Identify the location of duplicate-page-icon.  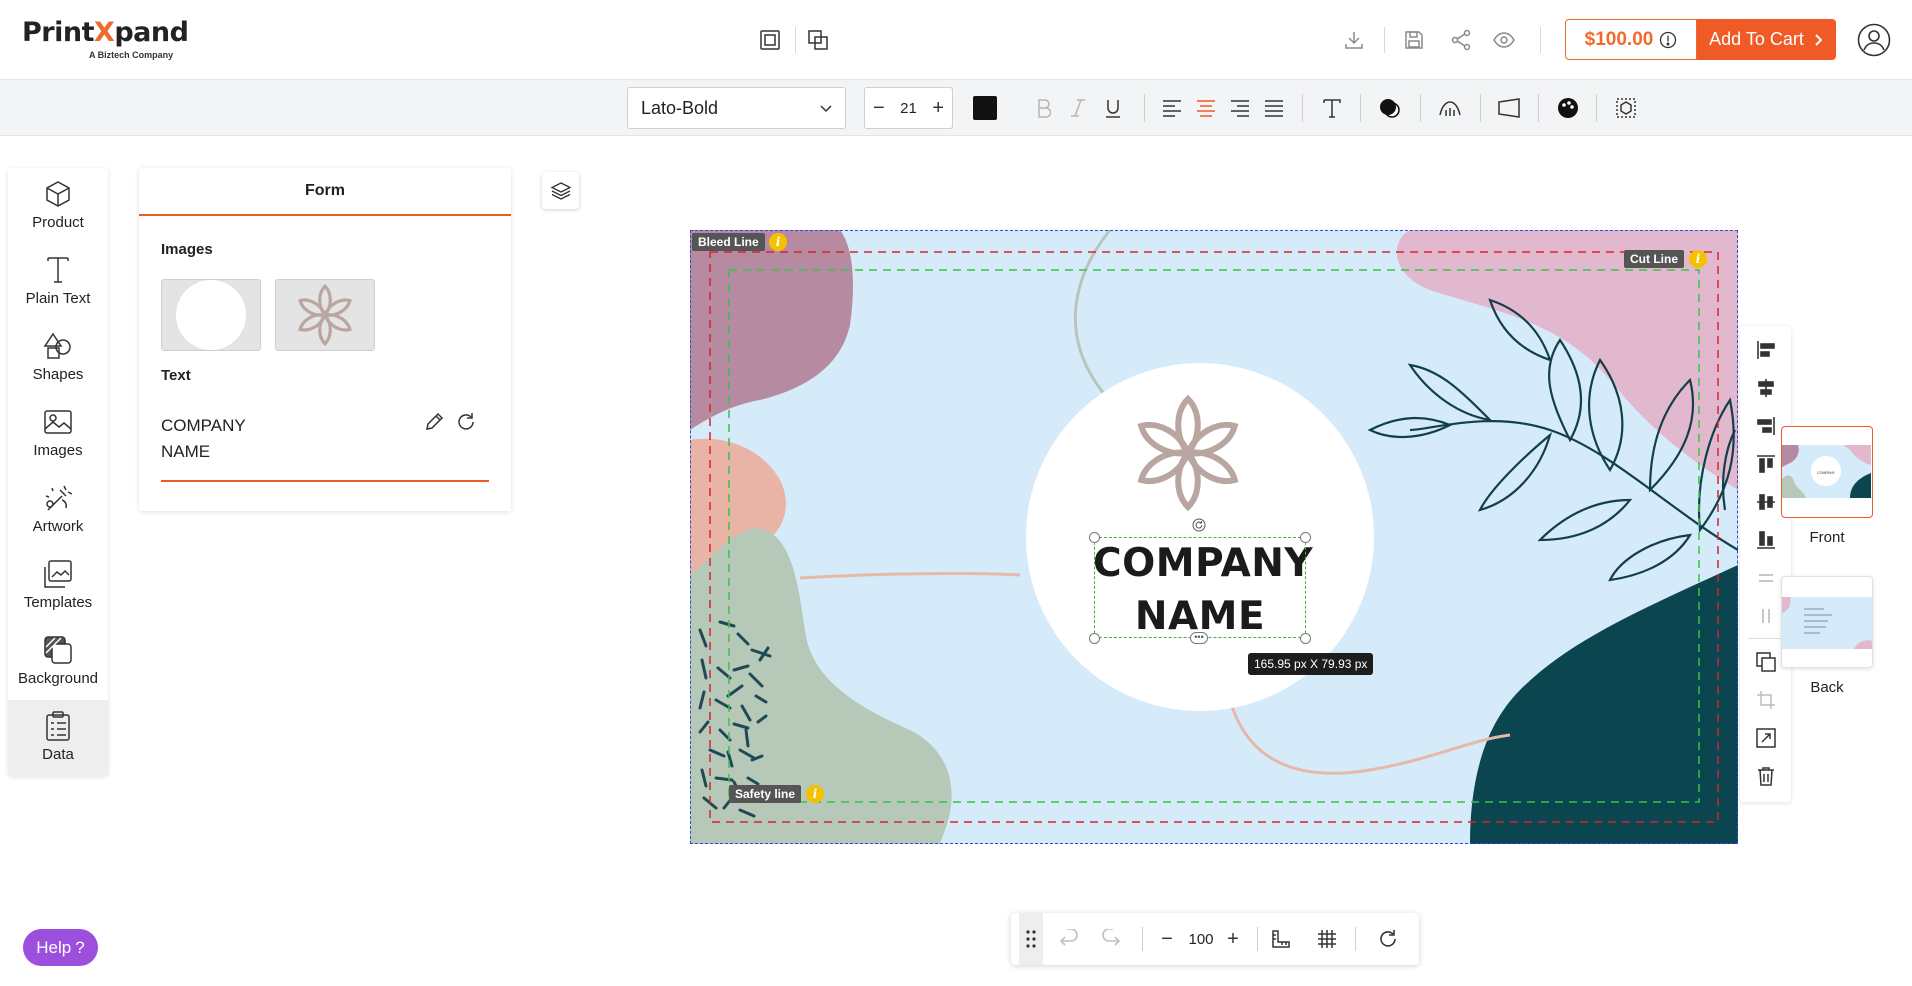
(770, 40).